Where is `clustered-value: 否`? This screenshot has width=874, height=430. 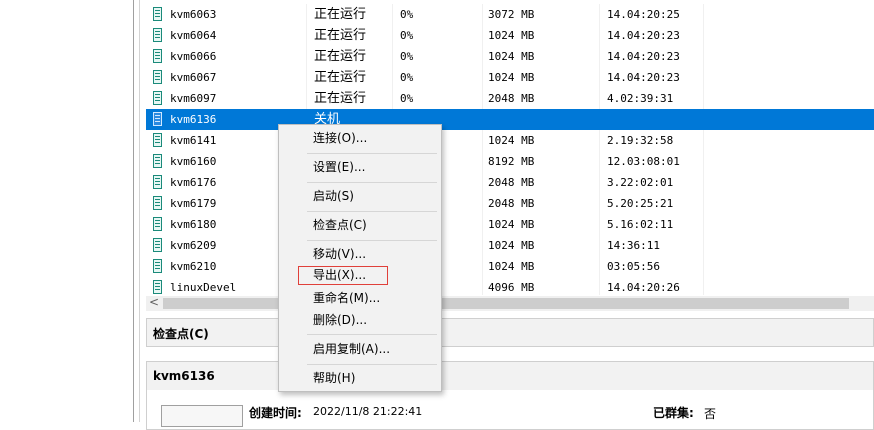 clustered-value: 否 is located at coordinates (710, 414).